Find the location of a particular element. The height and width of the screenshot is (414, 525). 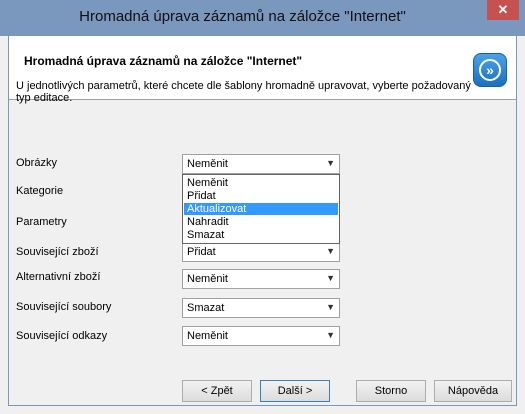

cancel-button: Storno is located at coordinates (391, 391).